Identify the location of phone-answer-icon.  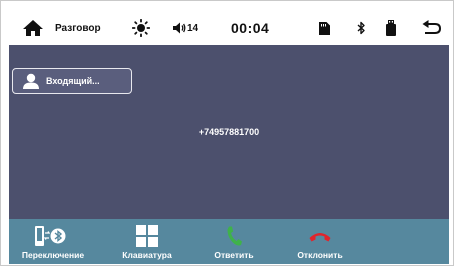
(234, 236).